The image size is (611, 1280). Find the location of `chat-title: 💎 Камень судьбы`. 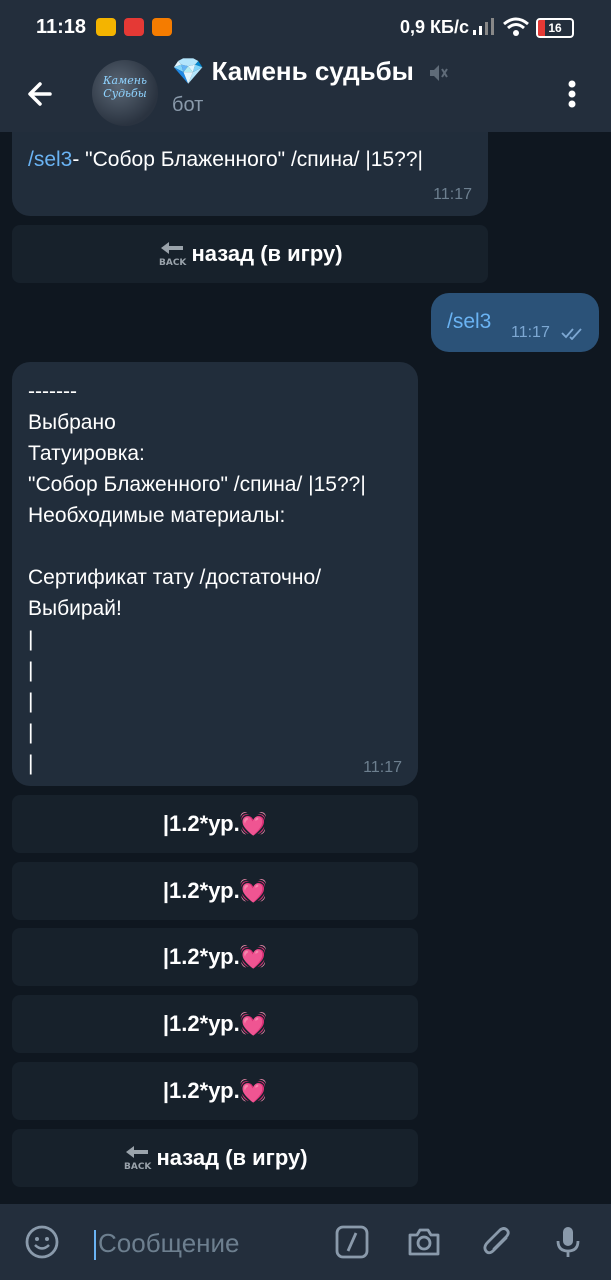

chat-title: 💎 Камень судьбы is located at coordinates (310, 71).